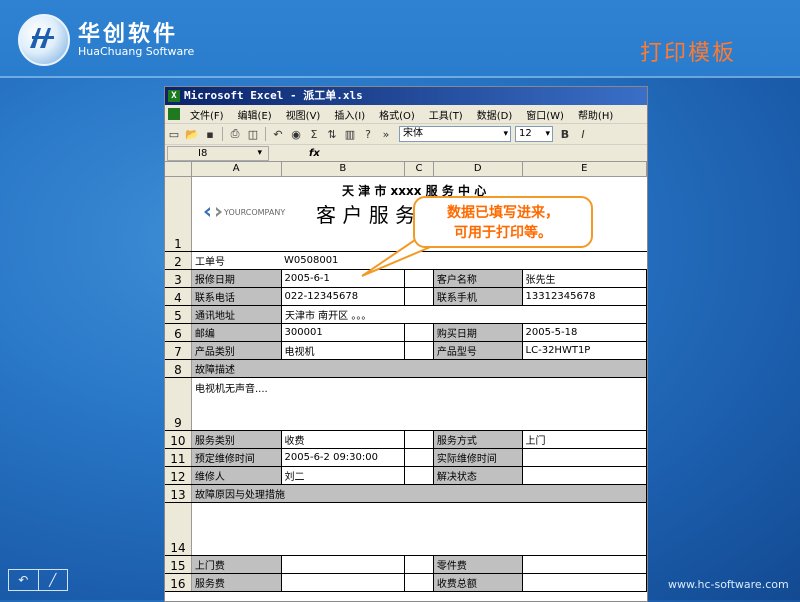 This screenshot has width=800, height=602. I want to click on column-header-c: C, so click(419, 169).